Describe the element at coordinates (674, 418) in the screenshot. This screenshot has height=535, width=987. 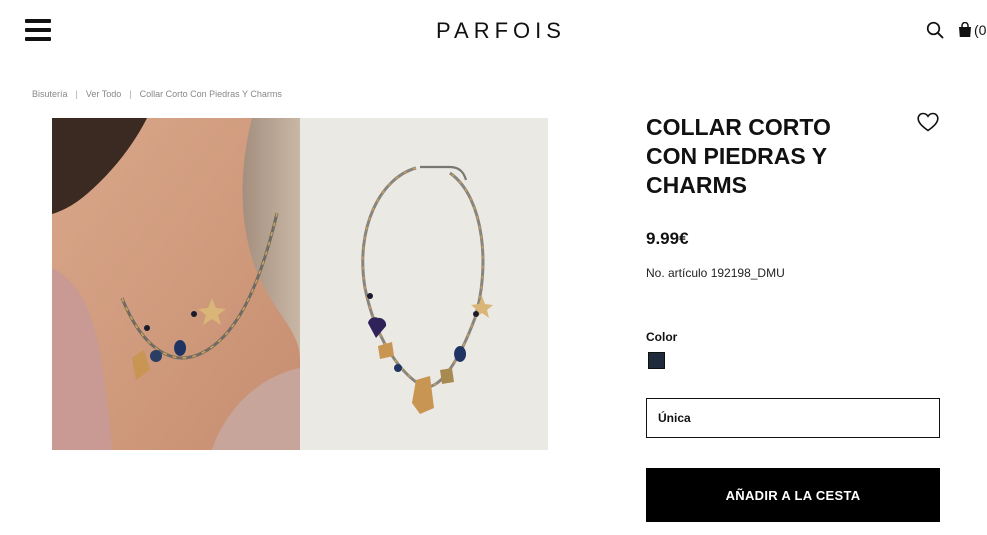
I see `size-value: Única` at that location.